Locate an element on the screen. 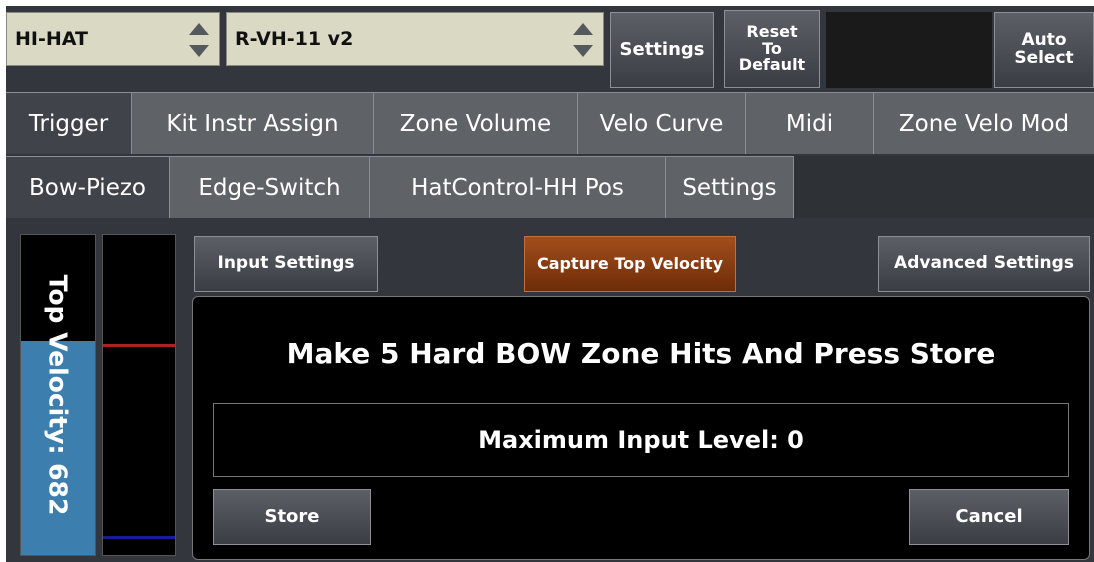 Image resolution: width=1094 pixels, height=562 pixels. max-velocity-marker is located at coordinates (139, 345).